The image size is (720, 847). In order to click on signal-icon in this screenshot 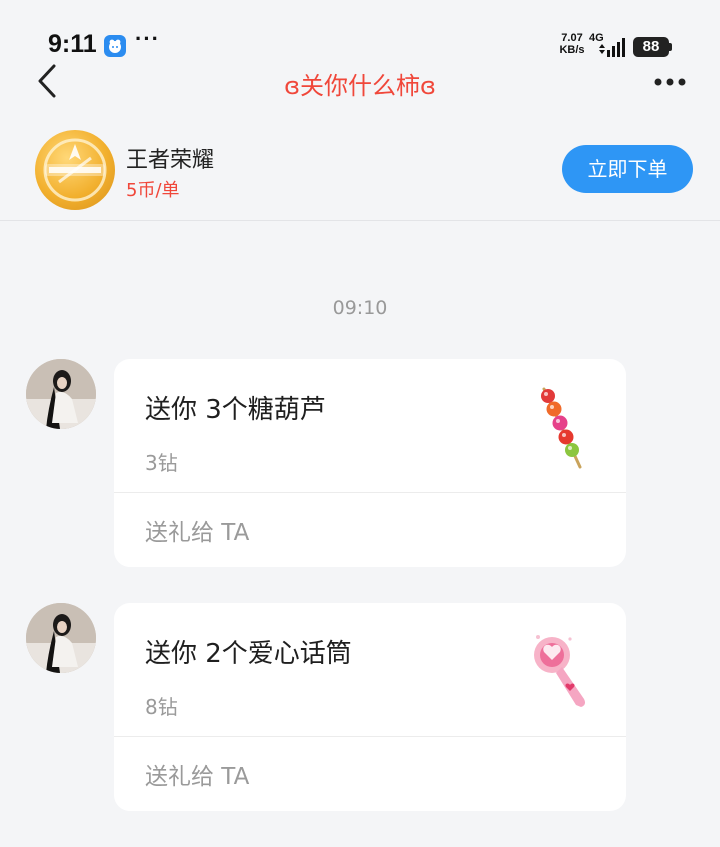, I will do `click(612, 47)`.